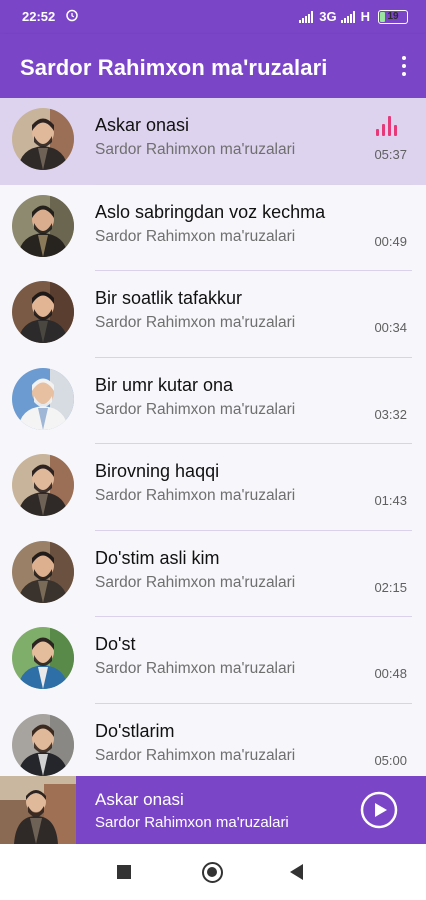  I want to click on battery-level: 19, so click(393, 16).